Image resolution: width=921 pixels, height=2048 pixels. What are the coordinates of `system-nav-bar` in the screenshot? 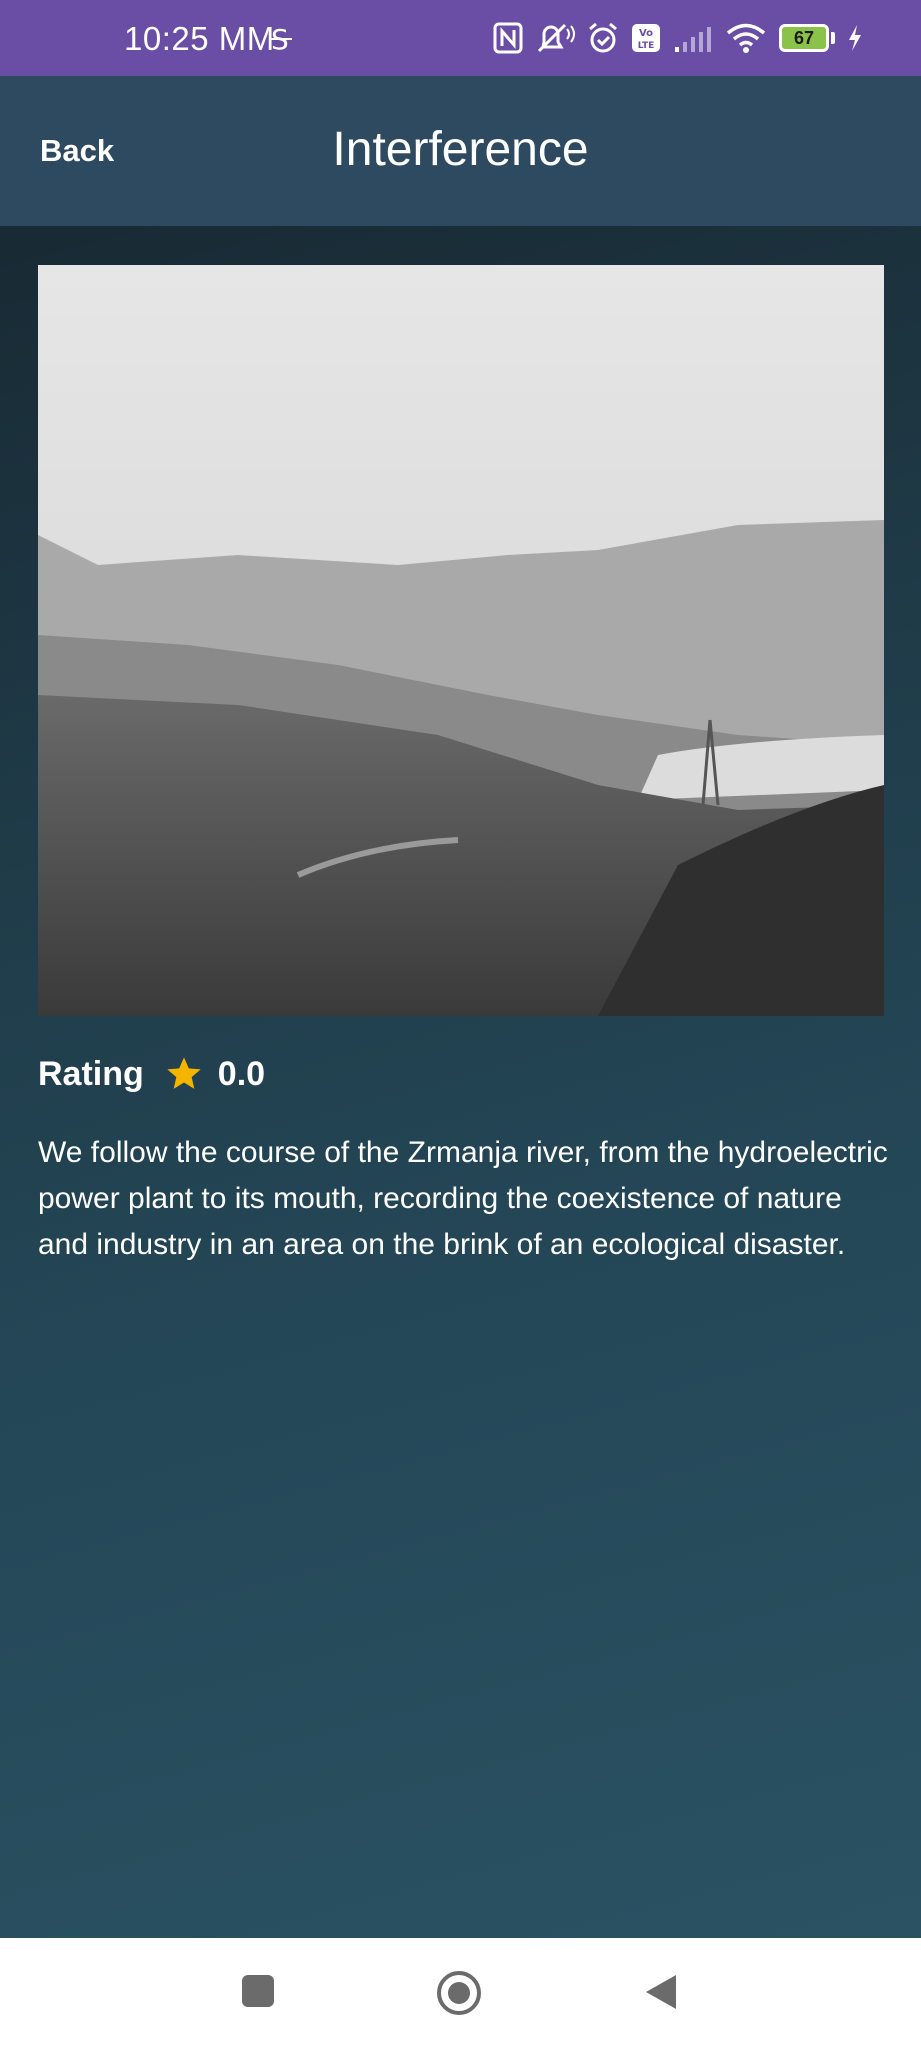 It's located at (460, 1993).